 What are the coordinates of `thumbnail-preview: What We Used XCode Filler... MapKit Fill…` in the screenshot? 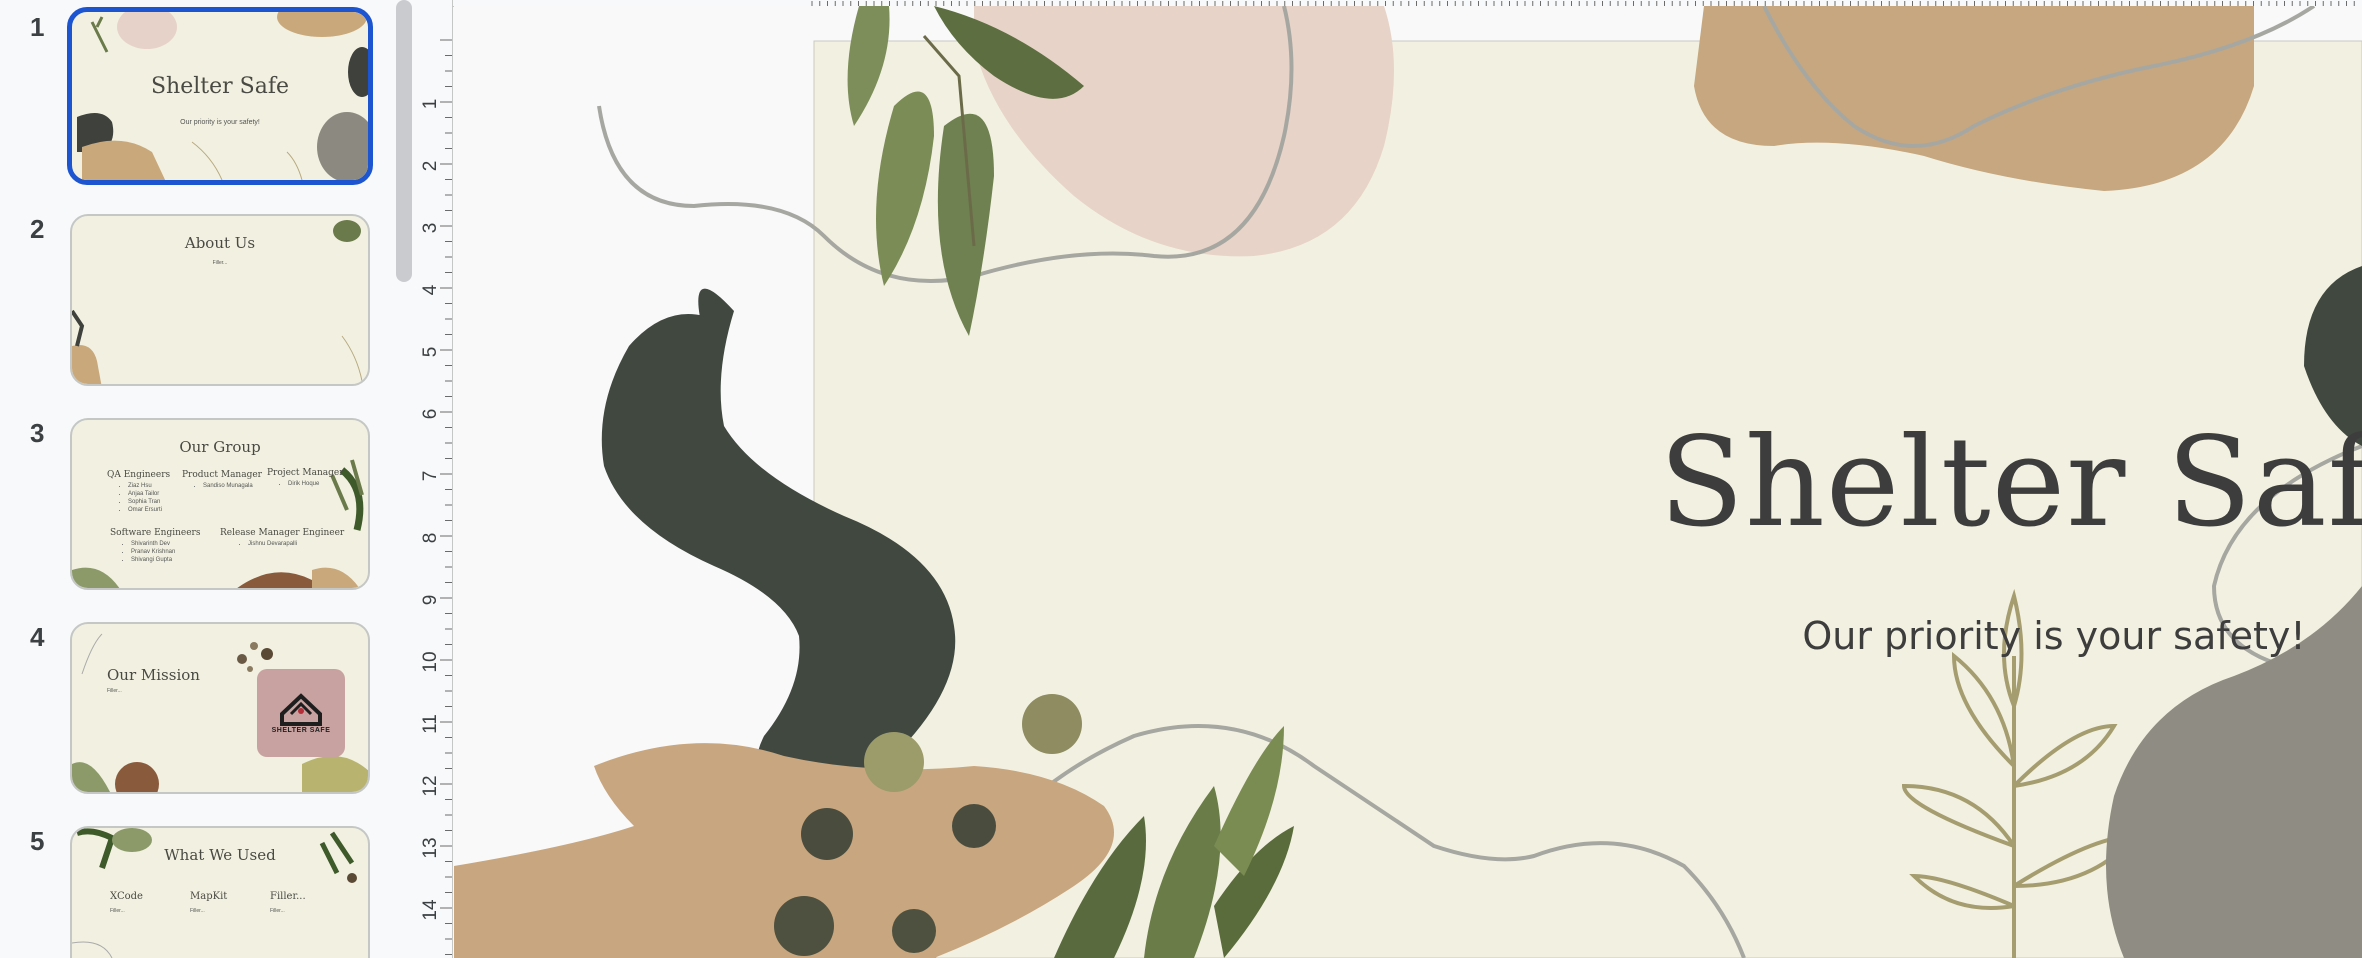 It's located at (220, 892).